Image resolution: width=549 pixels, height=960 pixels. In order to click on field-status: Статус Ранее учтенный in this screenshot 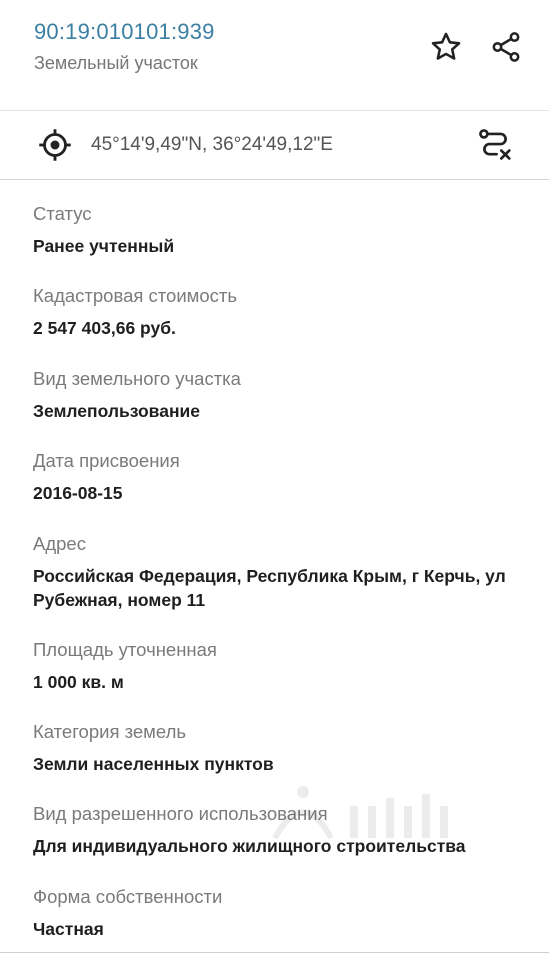, I will do `click(291, 230)`.